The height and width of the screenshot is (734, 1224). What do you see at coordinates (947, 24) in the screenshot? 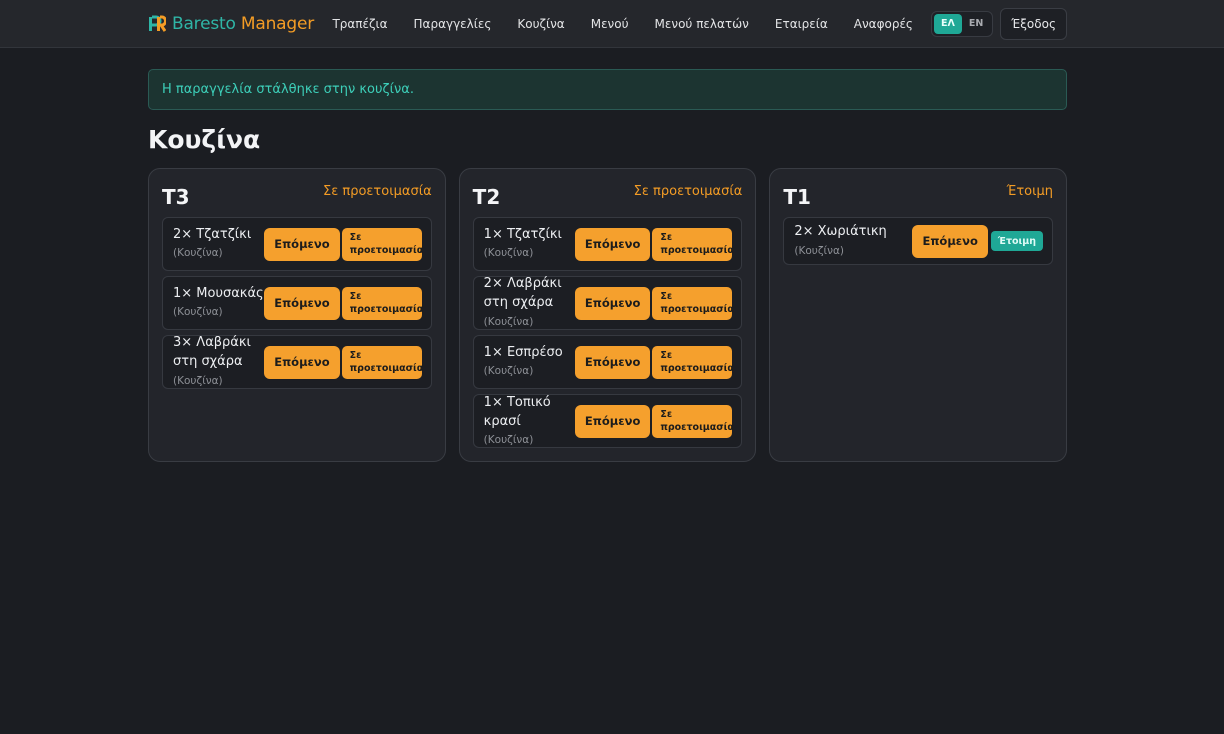
I see `lang-el-button: ΕΛ` at bounding box center [947, 24].